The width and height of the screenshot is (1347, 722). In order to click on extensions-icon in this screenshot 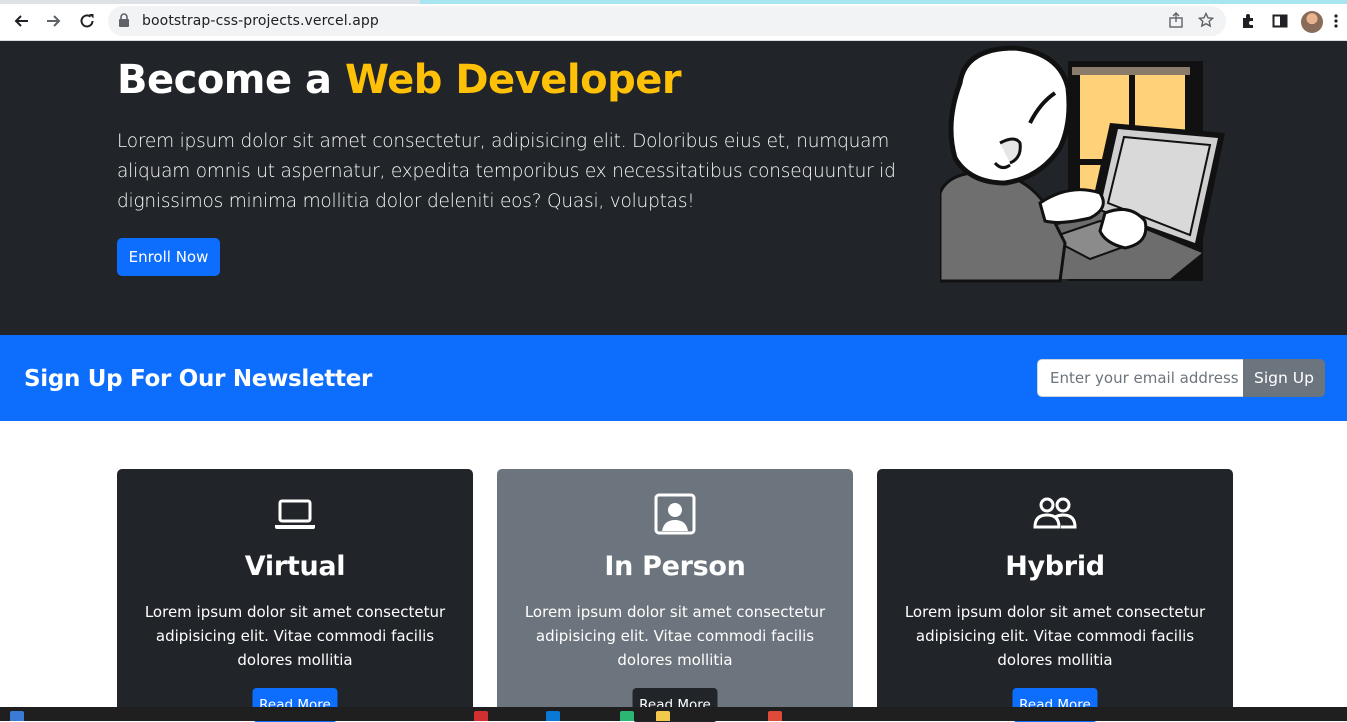, I will do `click(1248, 21)`.